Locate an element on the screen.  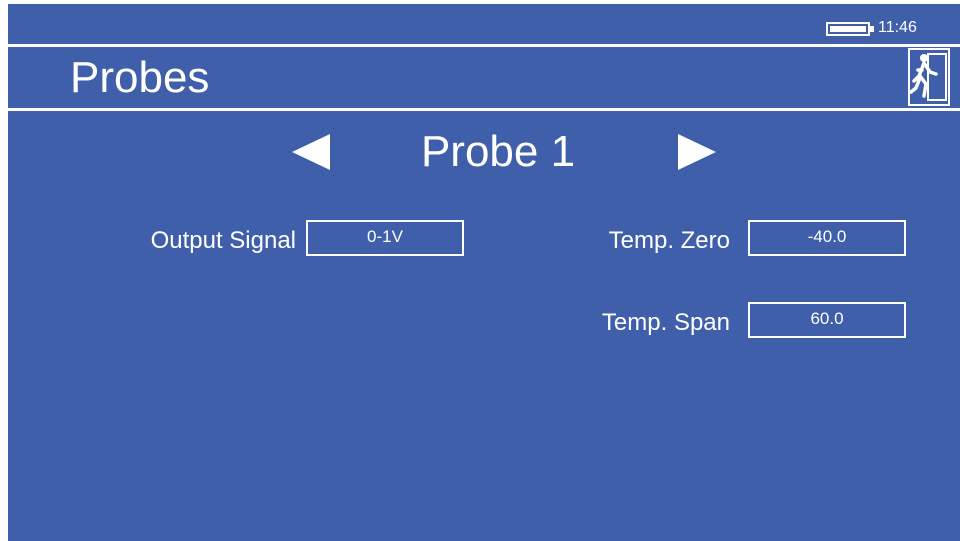
battery-icon is located at coordinates (848, 29).